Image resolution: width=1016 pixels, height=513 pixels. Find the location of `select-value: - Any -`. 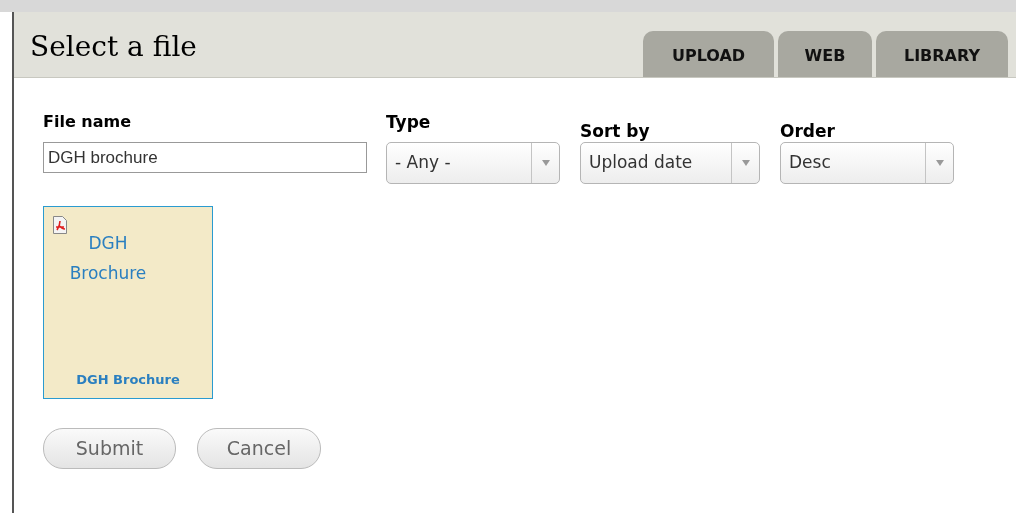

select-value: - Any - is located at coordinates (423, 163).